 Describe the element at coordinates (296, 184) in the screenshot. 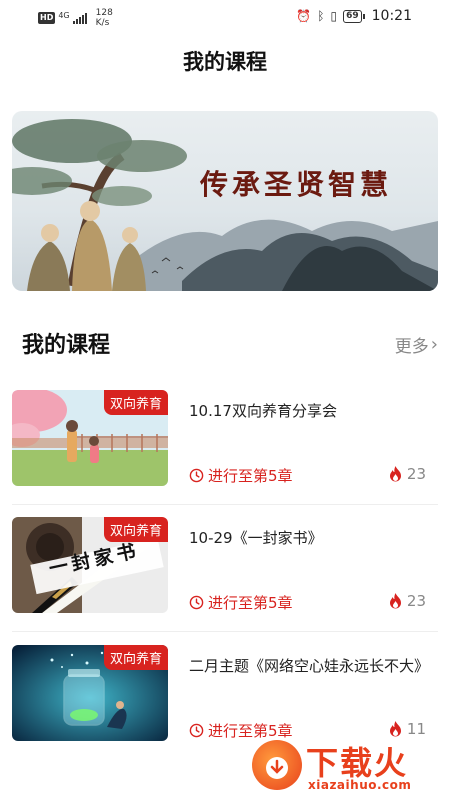

I see `banner-slogan: 传承圣贤智慧` at that location.